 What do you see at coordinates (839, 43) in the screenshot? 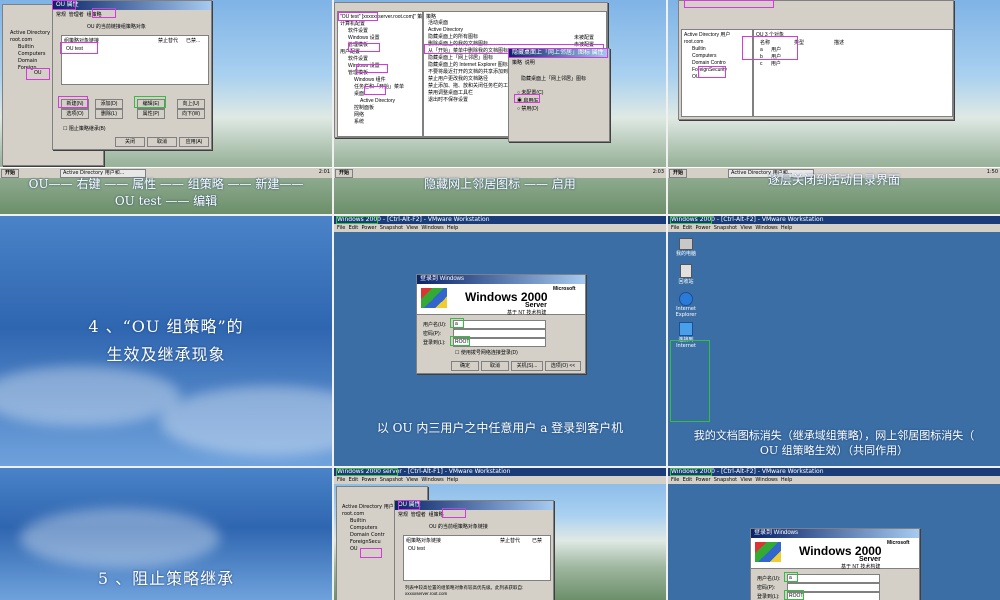
I see `col-desc: 描述` at bounding box center [839, 43].